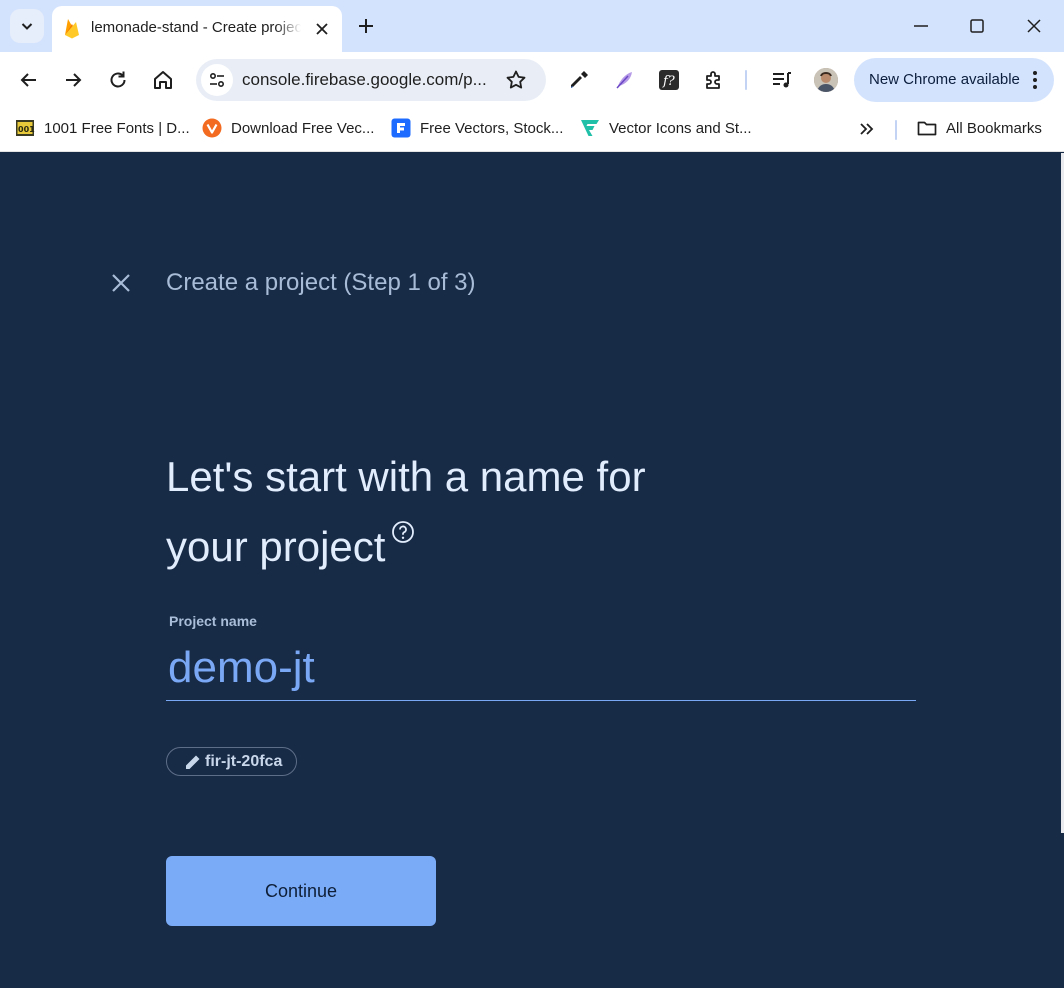 This screenshot has height=988, width=1064. Describe the element at coordinates (994, 128) in the screenshot. I see `all-bookmarks-label: All Bookmarks` at that location.